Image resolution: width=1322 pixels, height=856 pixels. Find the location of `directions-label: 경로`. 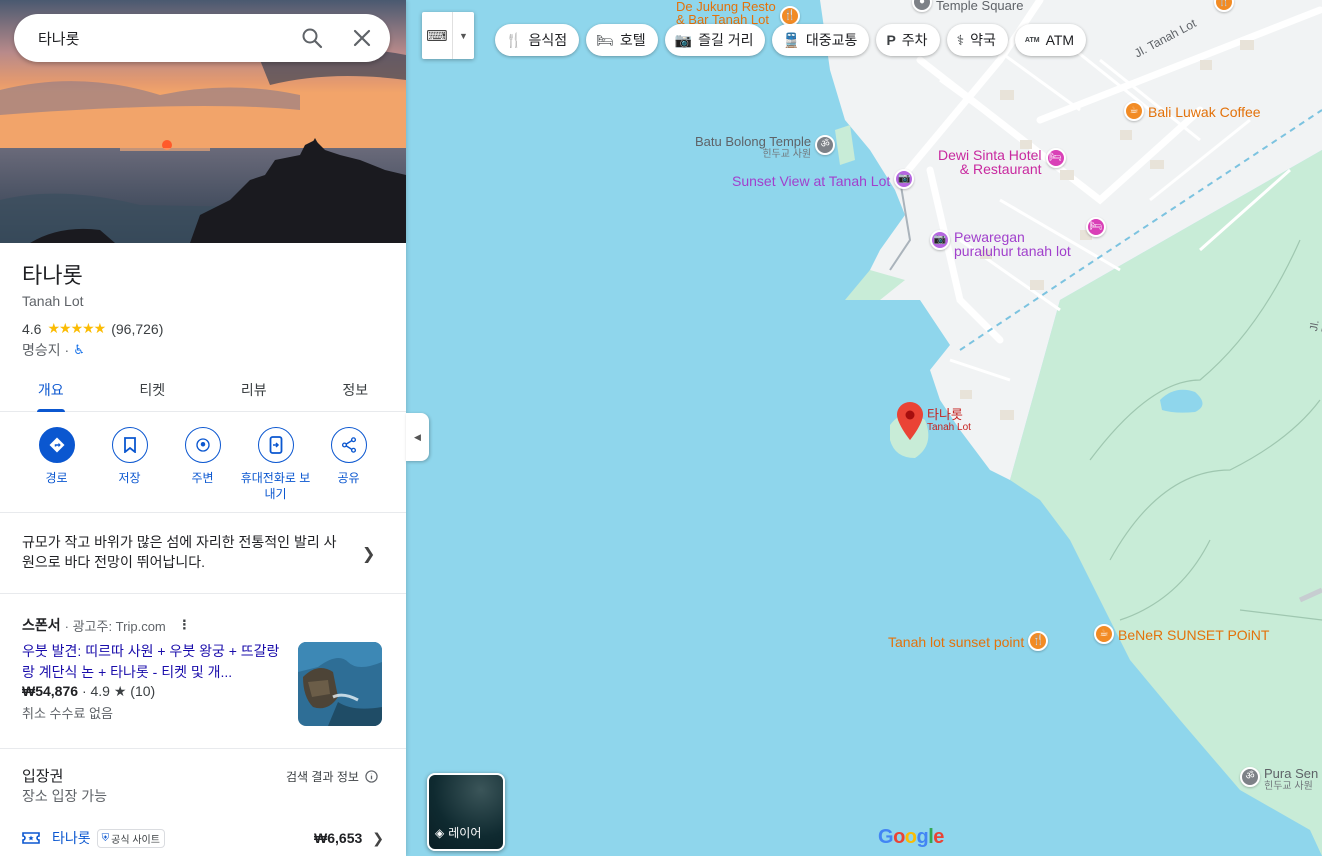

directions-label: 경로 is located at coordinates (56, 478).